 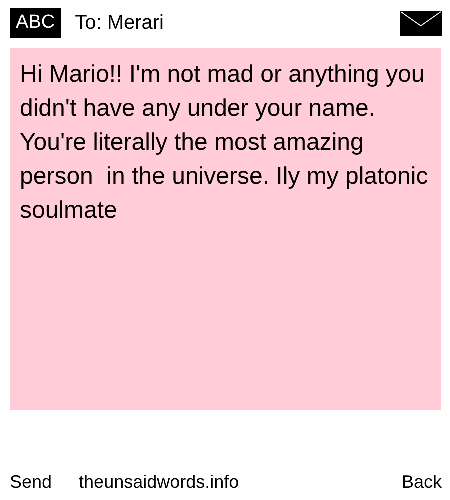 I want to click on send-button: Send, so click(x=31, y=482).